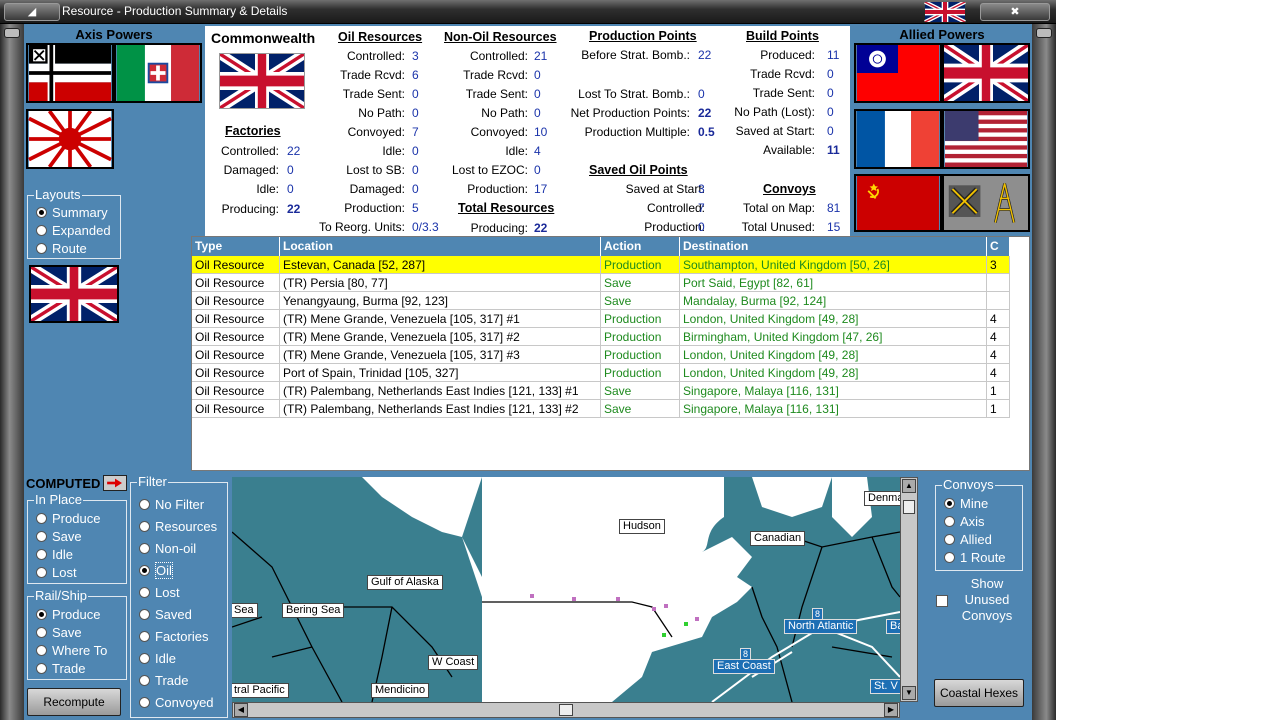 Image resolution: width=1280 pixels, height=720 pixels. I want to click on rail_ship-option-label: Save, so click(67, 632).